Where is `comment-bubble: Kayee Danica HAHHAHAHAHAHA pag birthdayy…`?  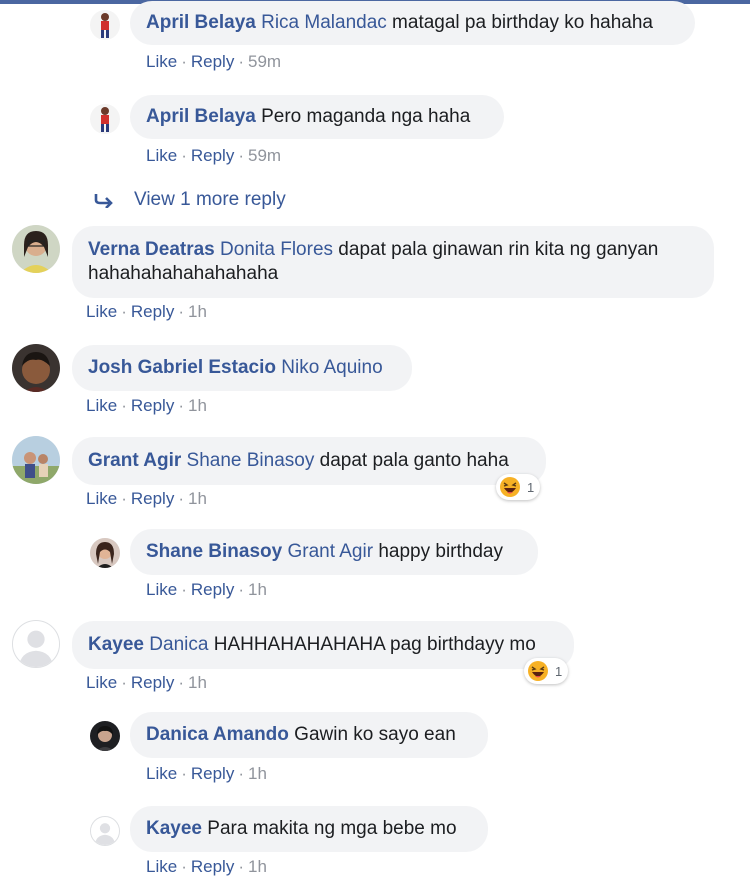
comment-bubble: Kayee Danica HAHHAHAHAHAHA pag birthdayy… is located at coordinates (323, 645).